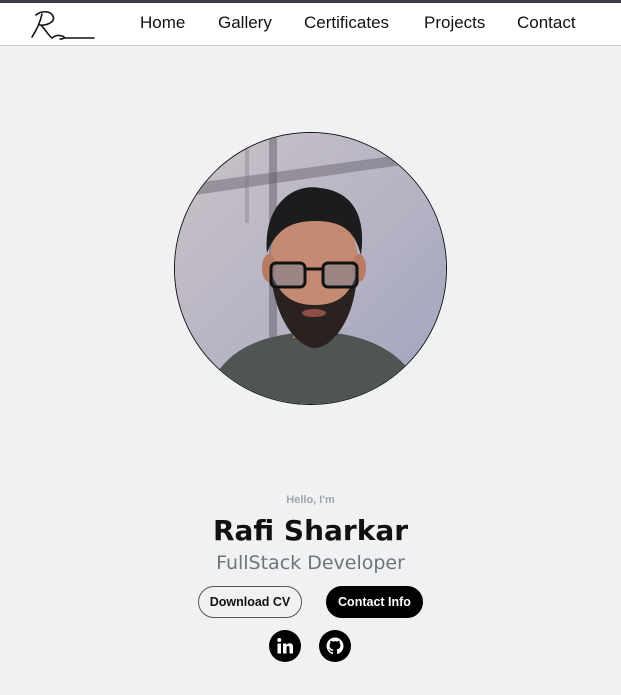 The height and width of the screenshot is (695, 621). Describe the element at coordinates (310, 500) in the screenshot. I see `greeting-text: Hello, I'm` at that location.